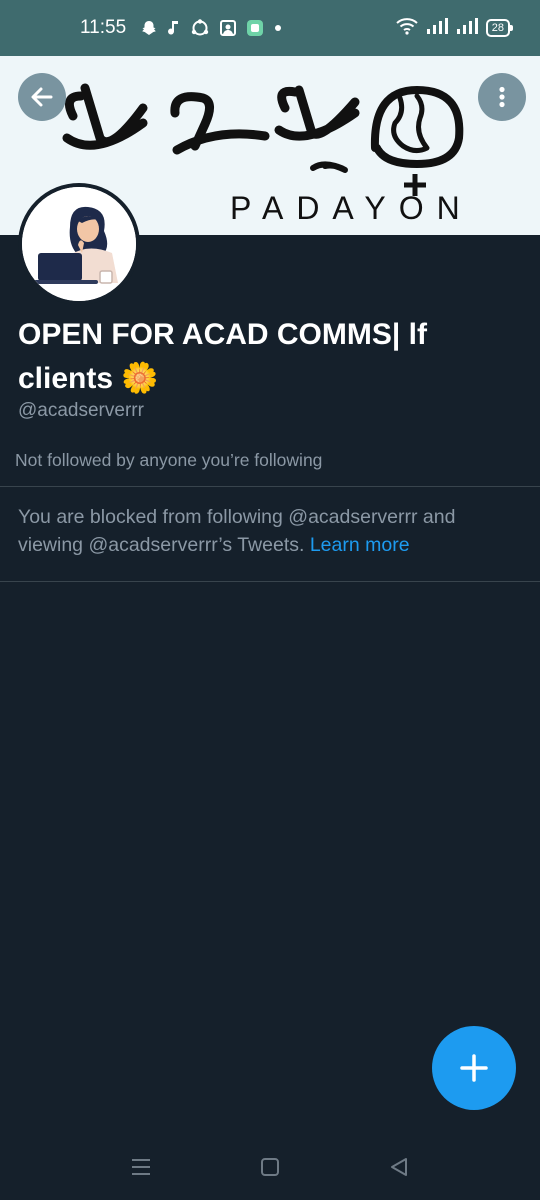  I want to click on recent-apps-button, so click(141, 1167).